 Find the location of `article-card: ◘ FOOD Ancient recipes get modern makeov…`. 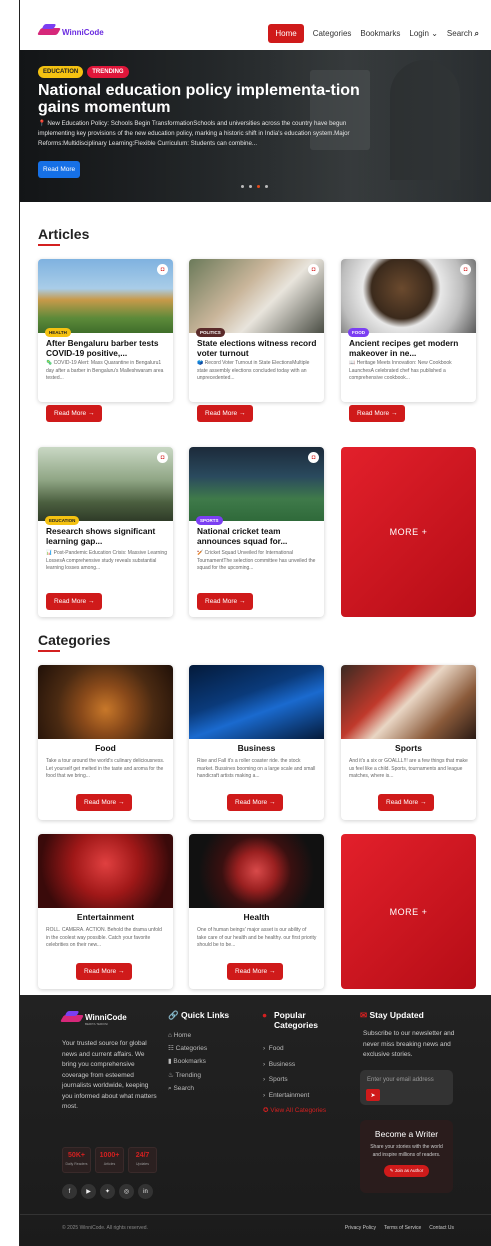

article-card: ◘ FOOD Ancient recipes get modern makeov… is located at coordinates (408, 330).